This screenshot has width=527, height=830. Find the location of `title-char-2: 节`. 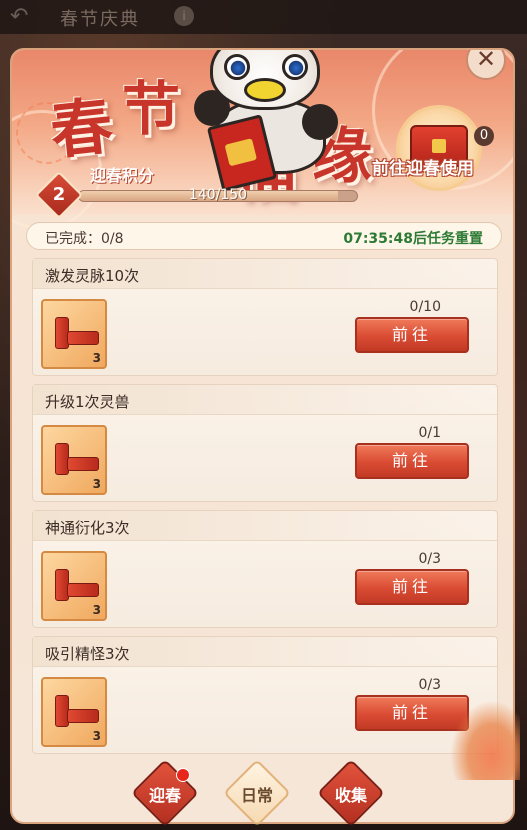

title-char-2: 节 is located at coordinates (151, 109).